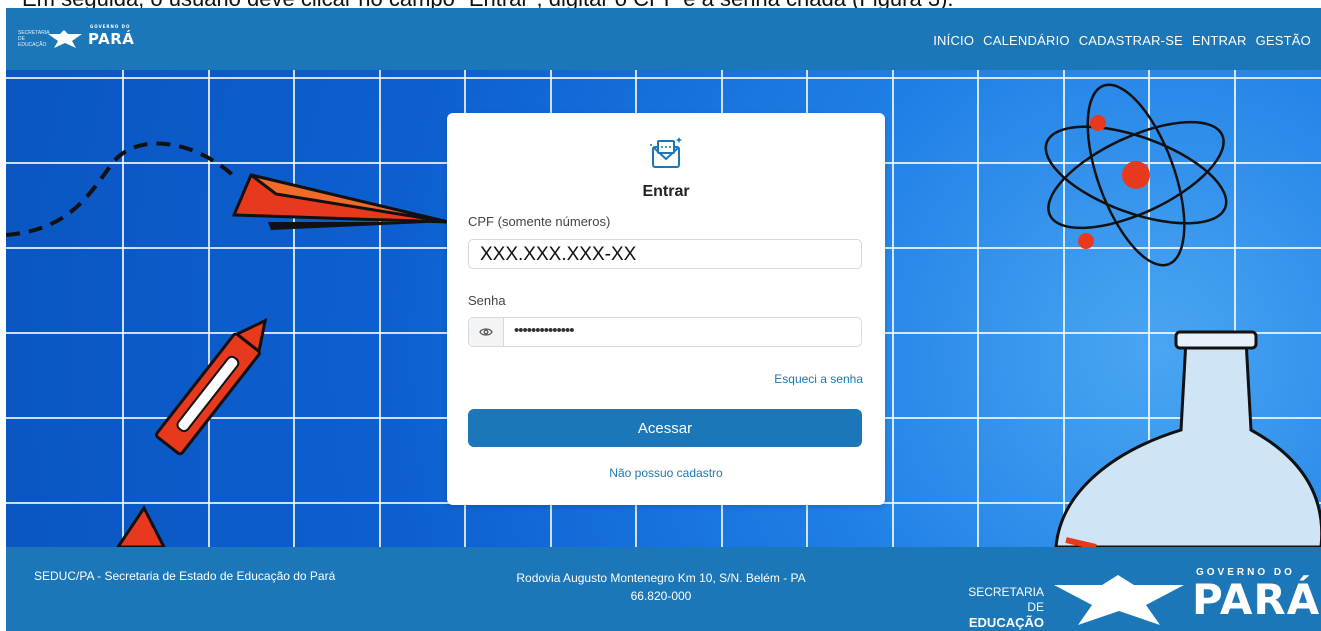  Describe the element at coordinates (665, 428) in the screenshot. I see `submit-button: Acessar` at that location.